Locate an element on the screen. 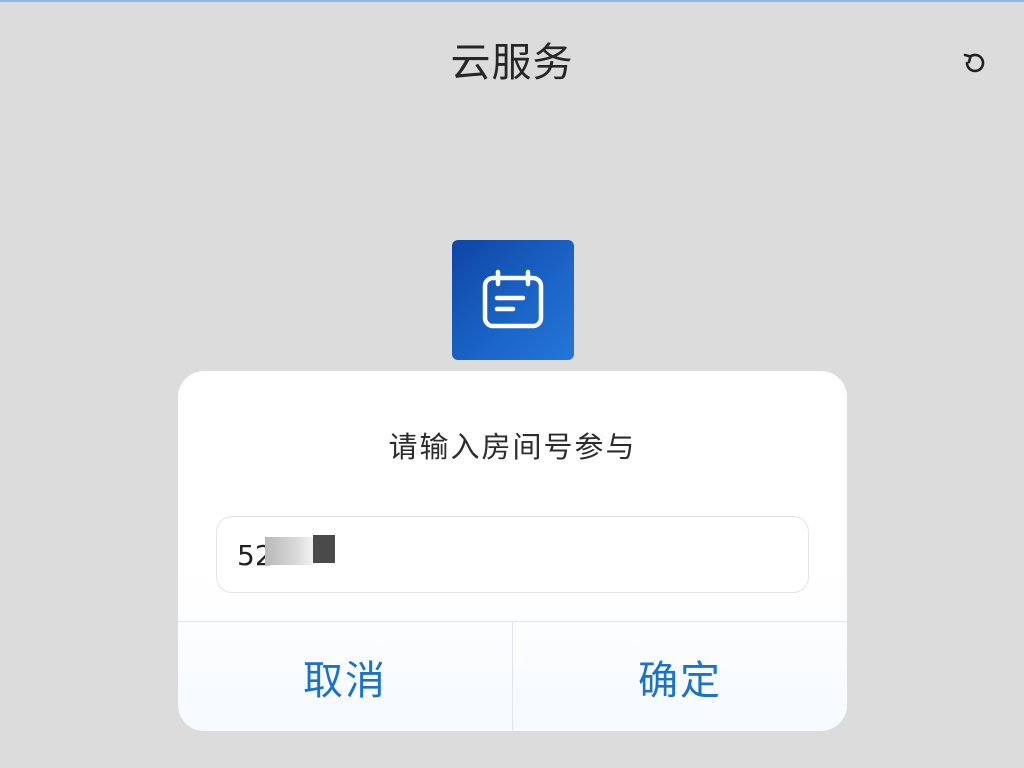 The image size is (1024, 768). confirm-button: 确定 is located at coordinates (680, 676).